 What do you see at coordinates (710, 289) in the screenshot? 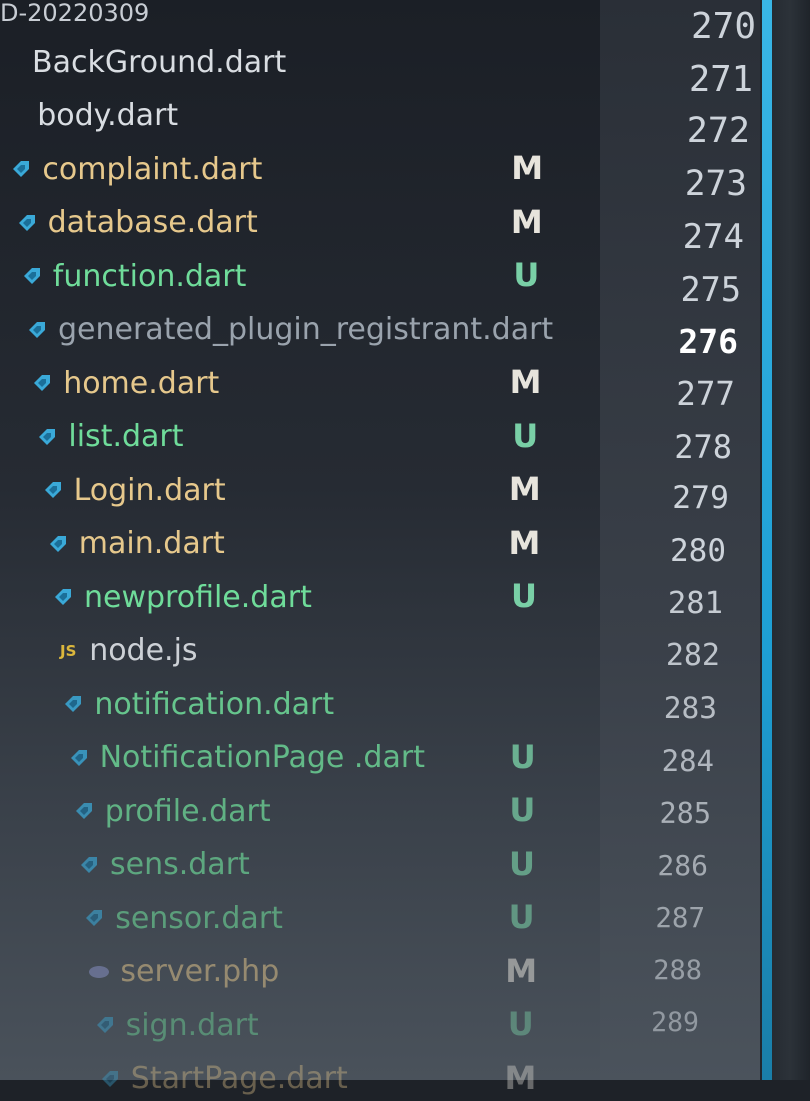
I see `line-number: 275` at bounding box center [710, 289].